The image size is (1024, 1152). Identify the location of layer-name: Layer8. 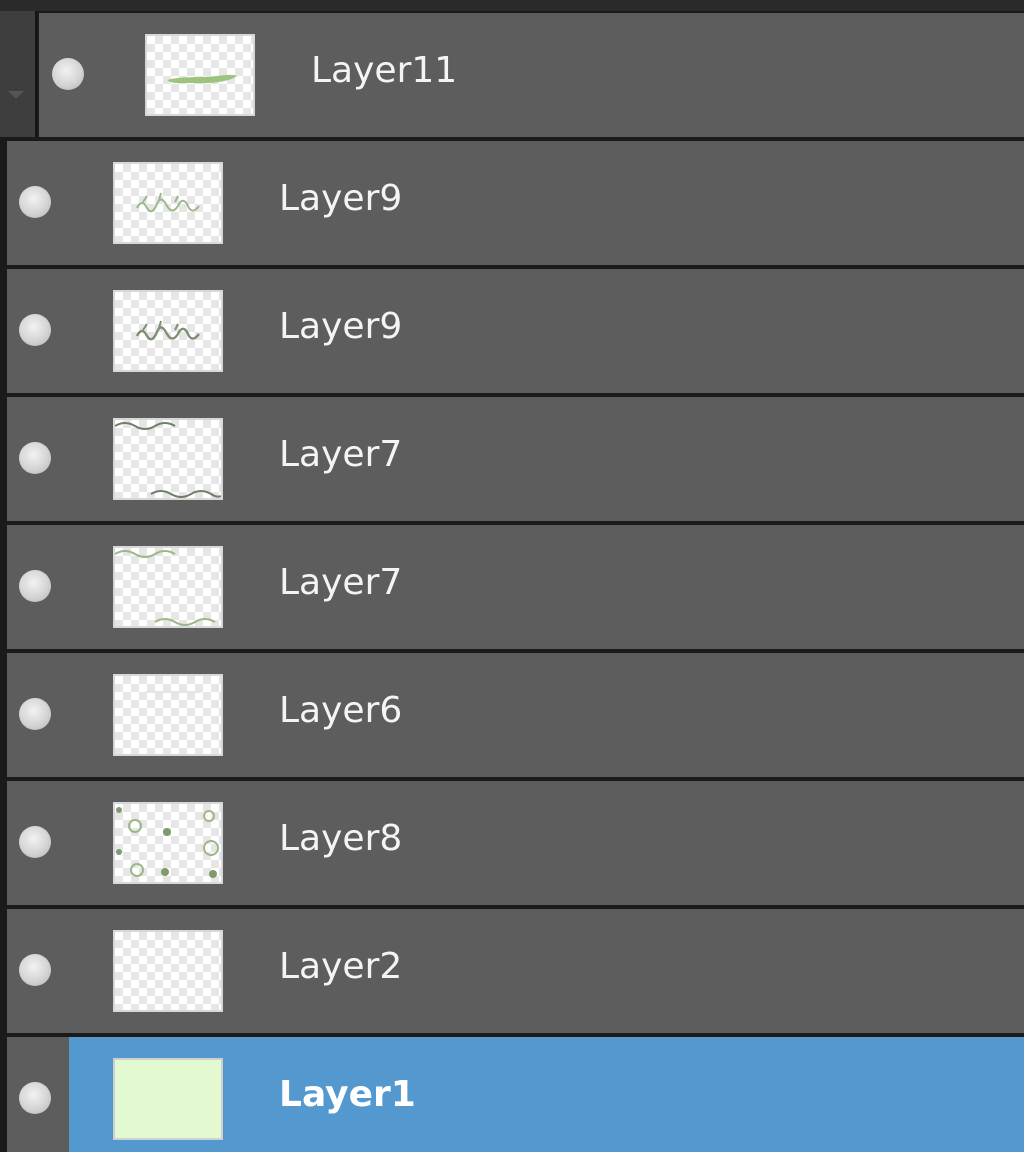
(341, 838).